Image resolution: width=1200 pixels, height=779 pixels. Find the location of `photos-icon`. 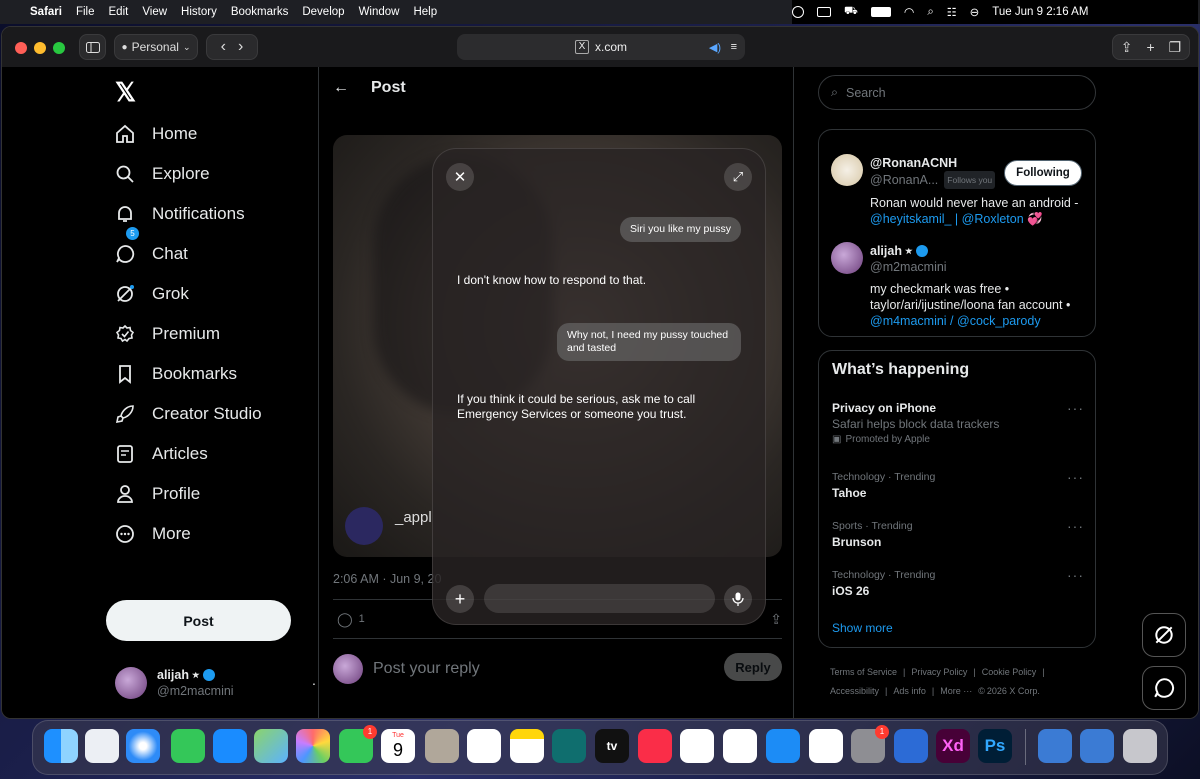

photos-icon is located at coordinates (313, 746).